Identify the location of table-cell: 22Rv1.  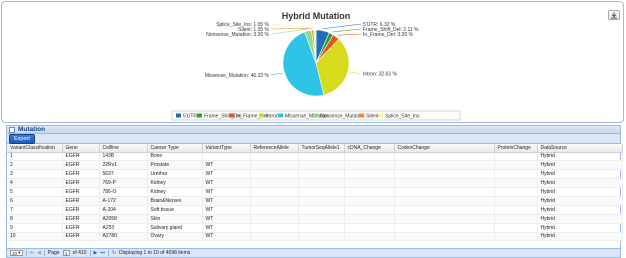
(123, 165).